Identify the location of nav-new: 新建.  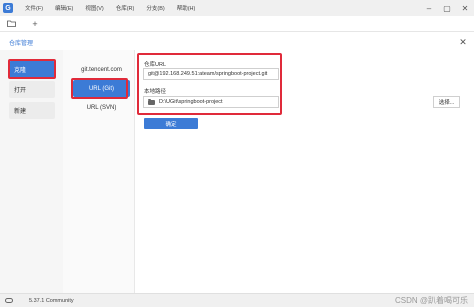
(32, 110).